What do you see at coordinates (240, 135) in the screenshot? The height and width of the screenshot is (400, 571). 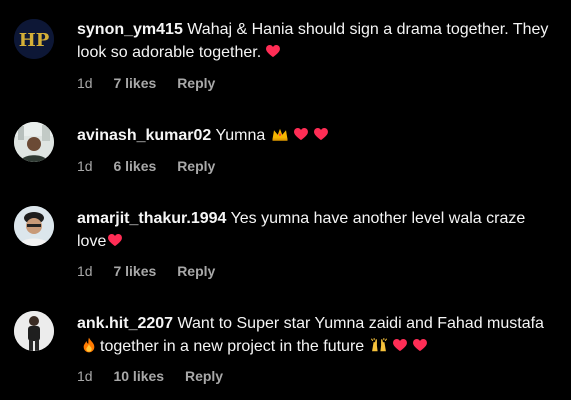 I see `comment-text: Yumna` at bounding box center [240, 135].